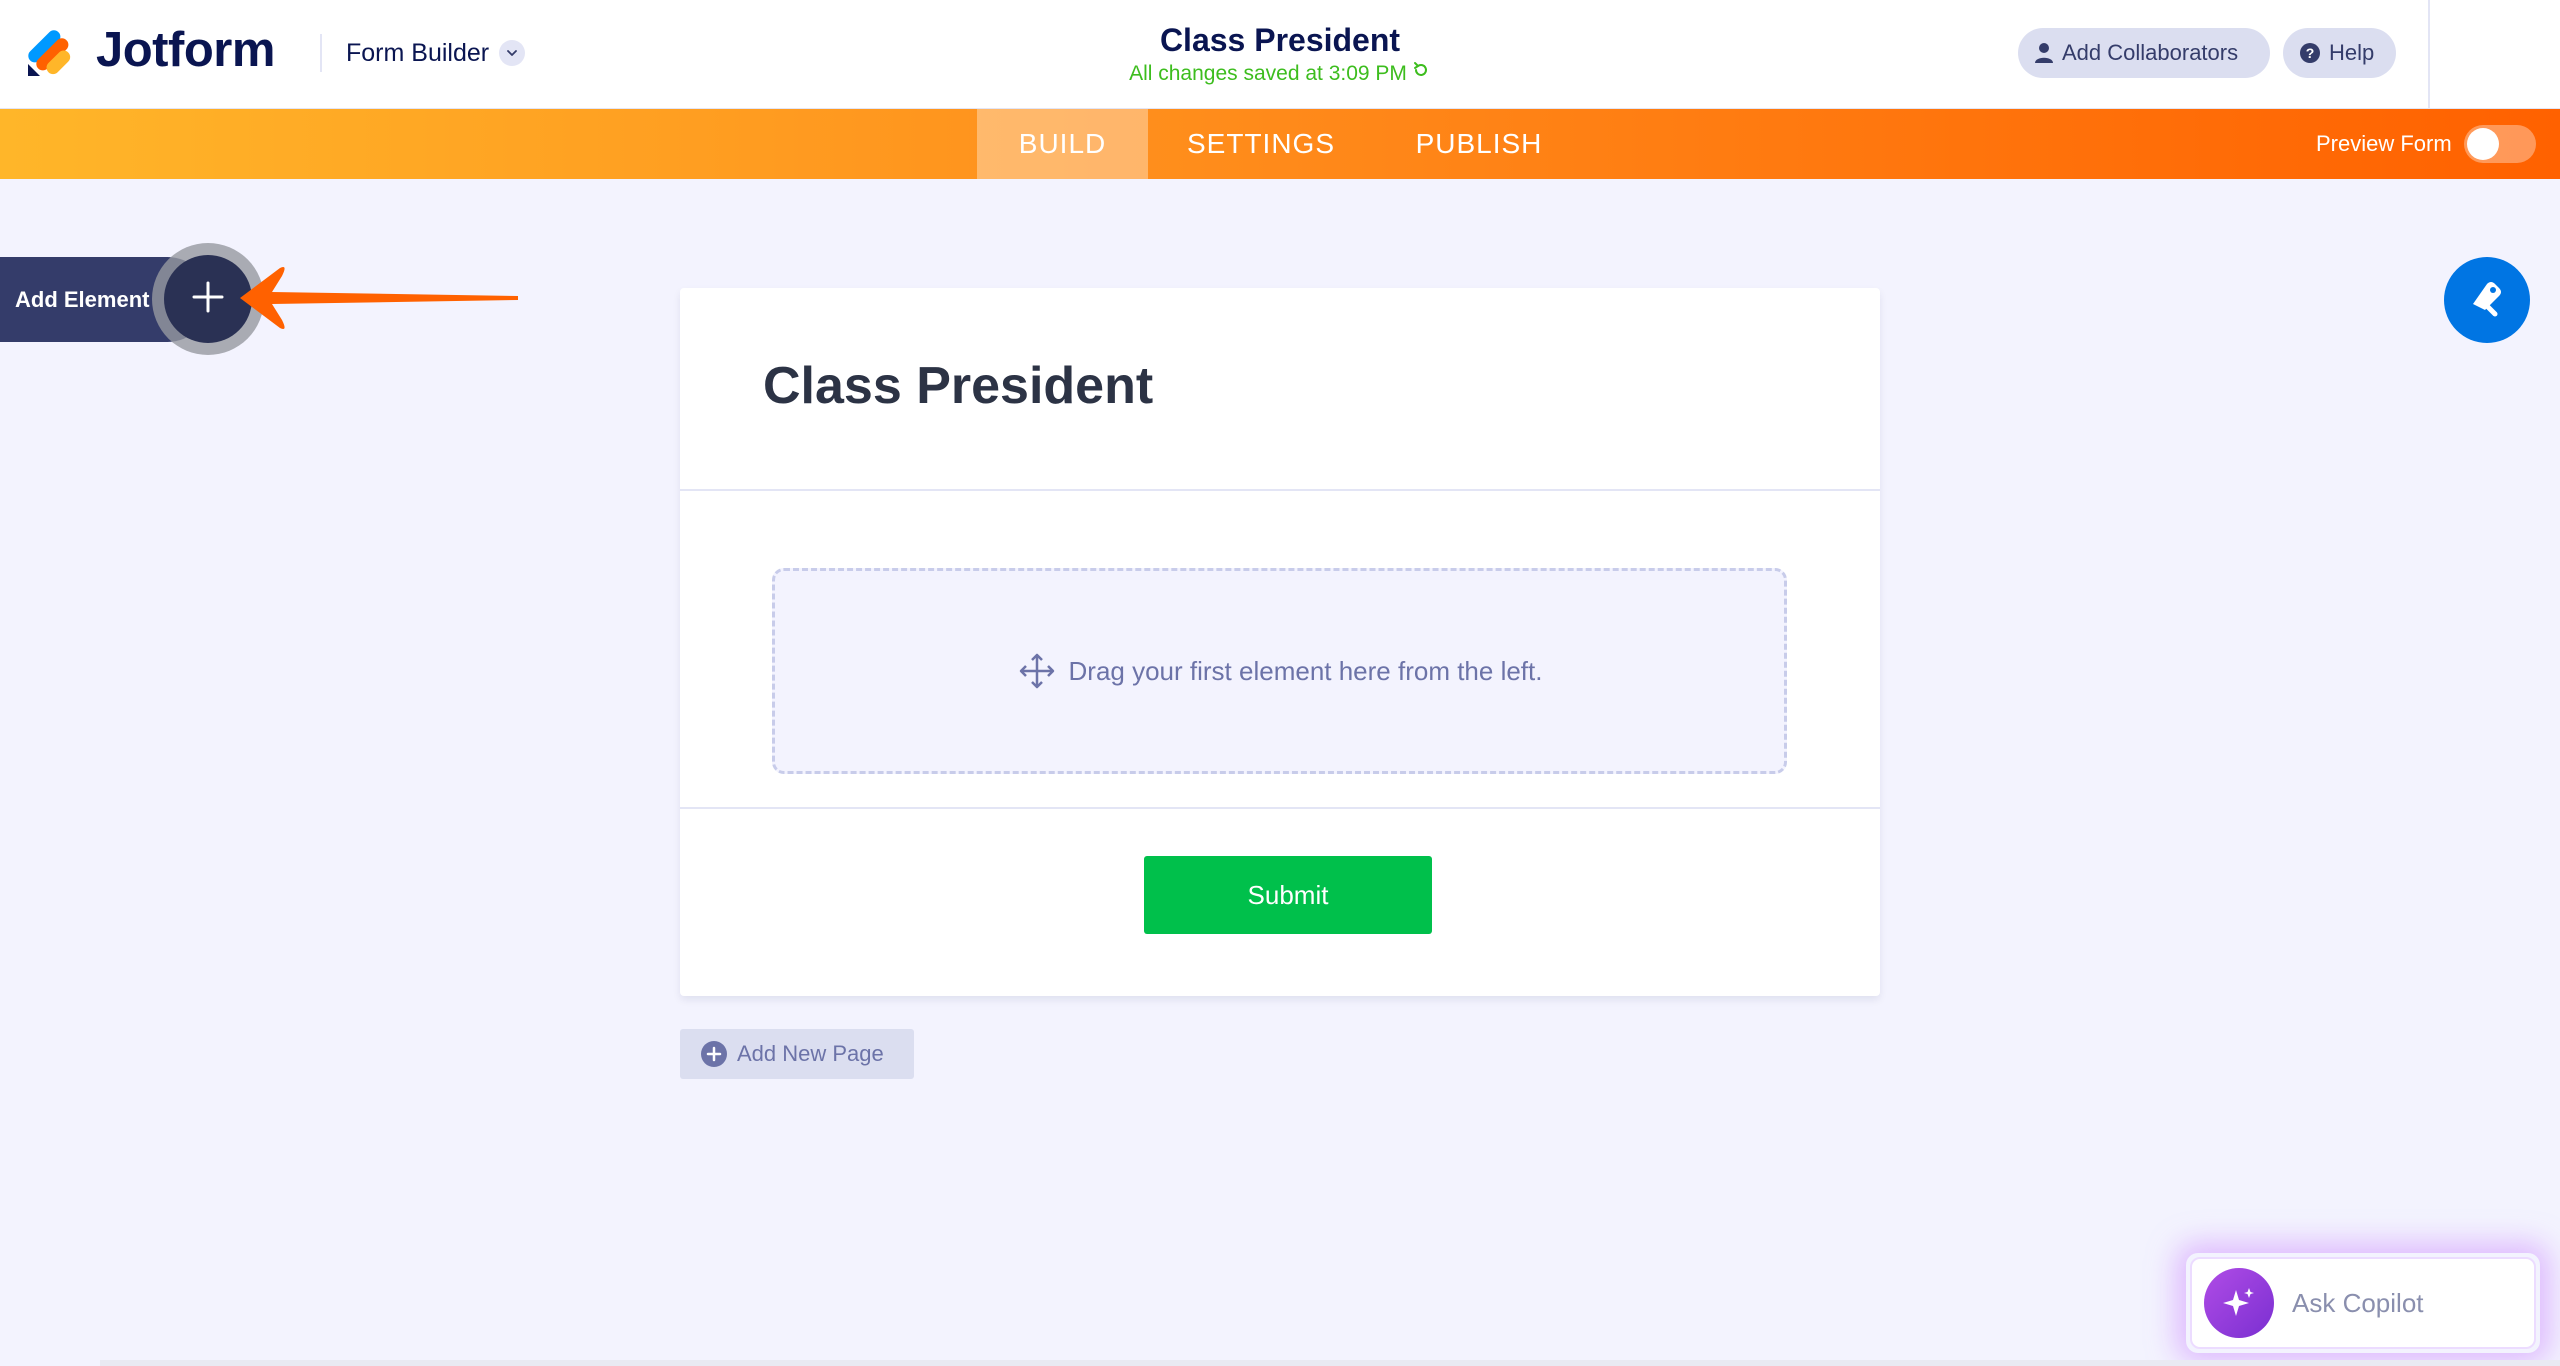 The image size is (2560, 1366). I want to click on header-right-divider, so click(2429, 54).